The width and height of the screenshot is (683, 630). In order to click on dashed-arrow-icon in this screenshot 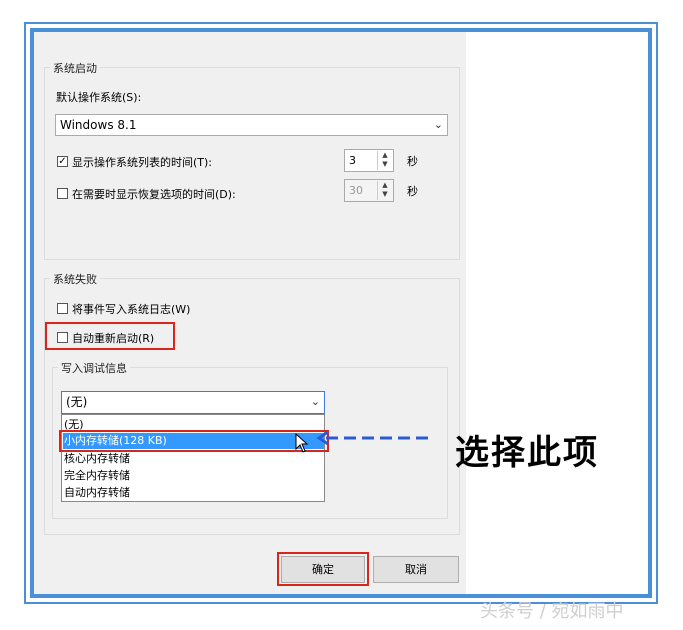, I will do `click(372, 438)`.